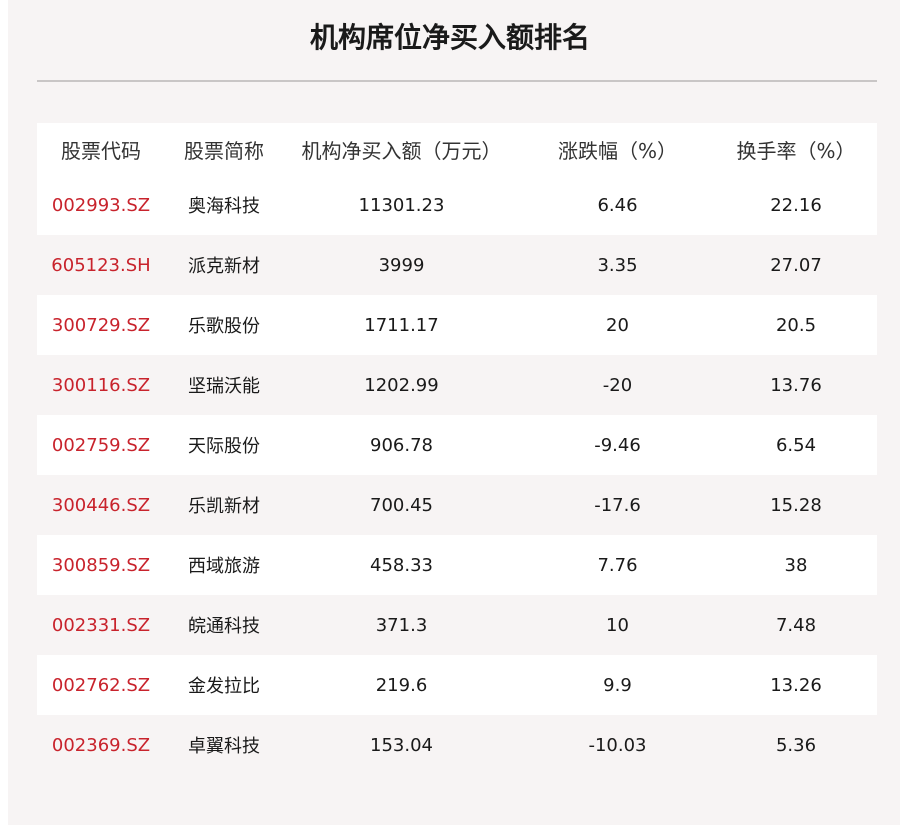 The width and height of the screenshot is (900, 825). Describe the element at coordinates (224, 149) in the screenshot. I see `header-name: 股票简称` at that location.